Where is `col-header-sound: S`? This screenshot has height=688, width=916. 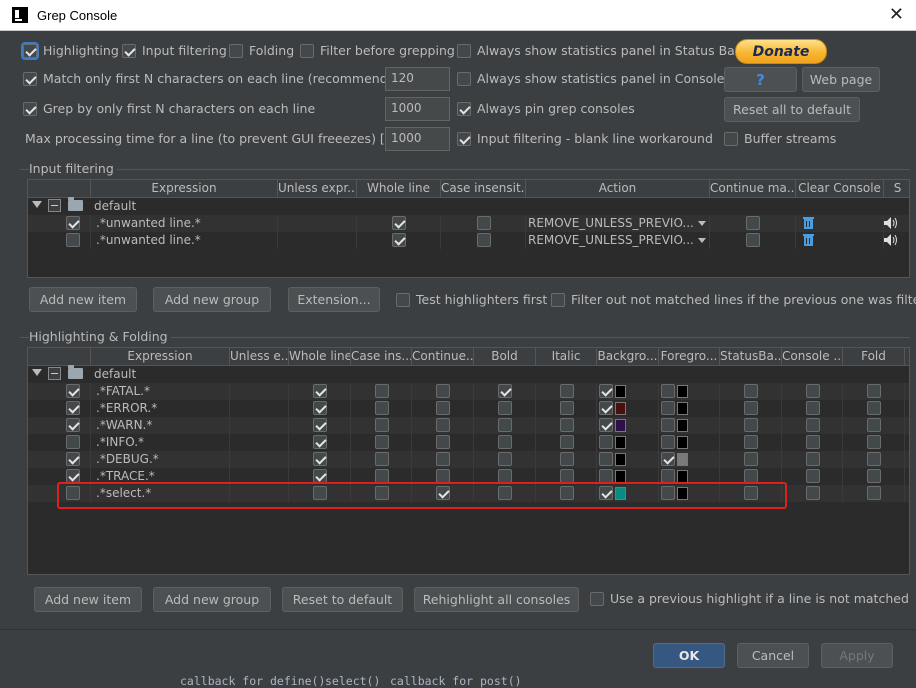 col-header-sound: S is located at coordinates (896, 189).